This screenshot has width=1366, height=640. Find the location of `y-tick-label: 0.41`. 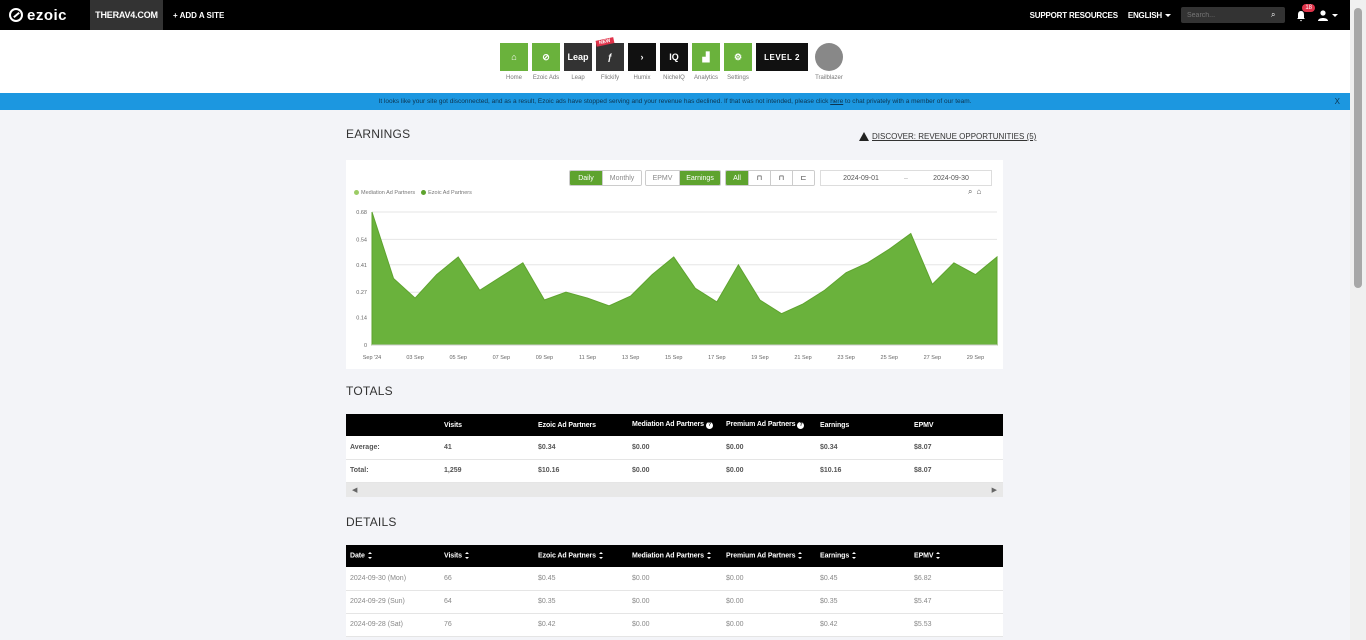

y-tick-label: 0.41 is located at coordinates (361, 266).